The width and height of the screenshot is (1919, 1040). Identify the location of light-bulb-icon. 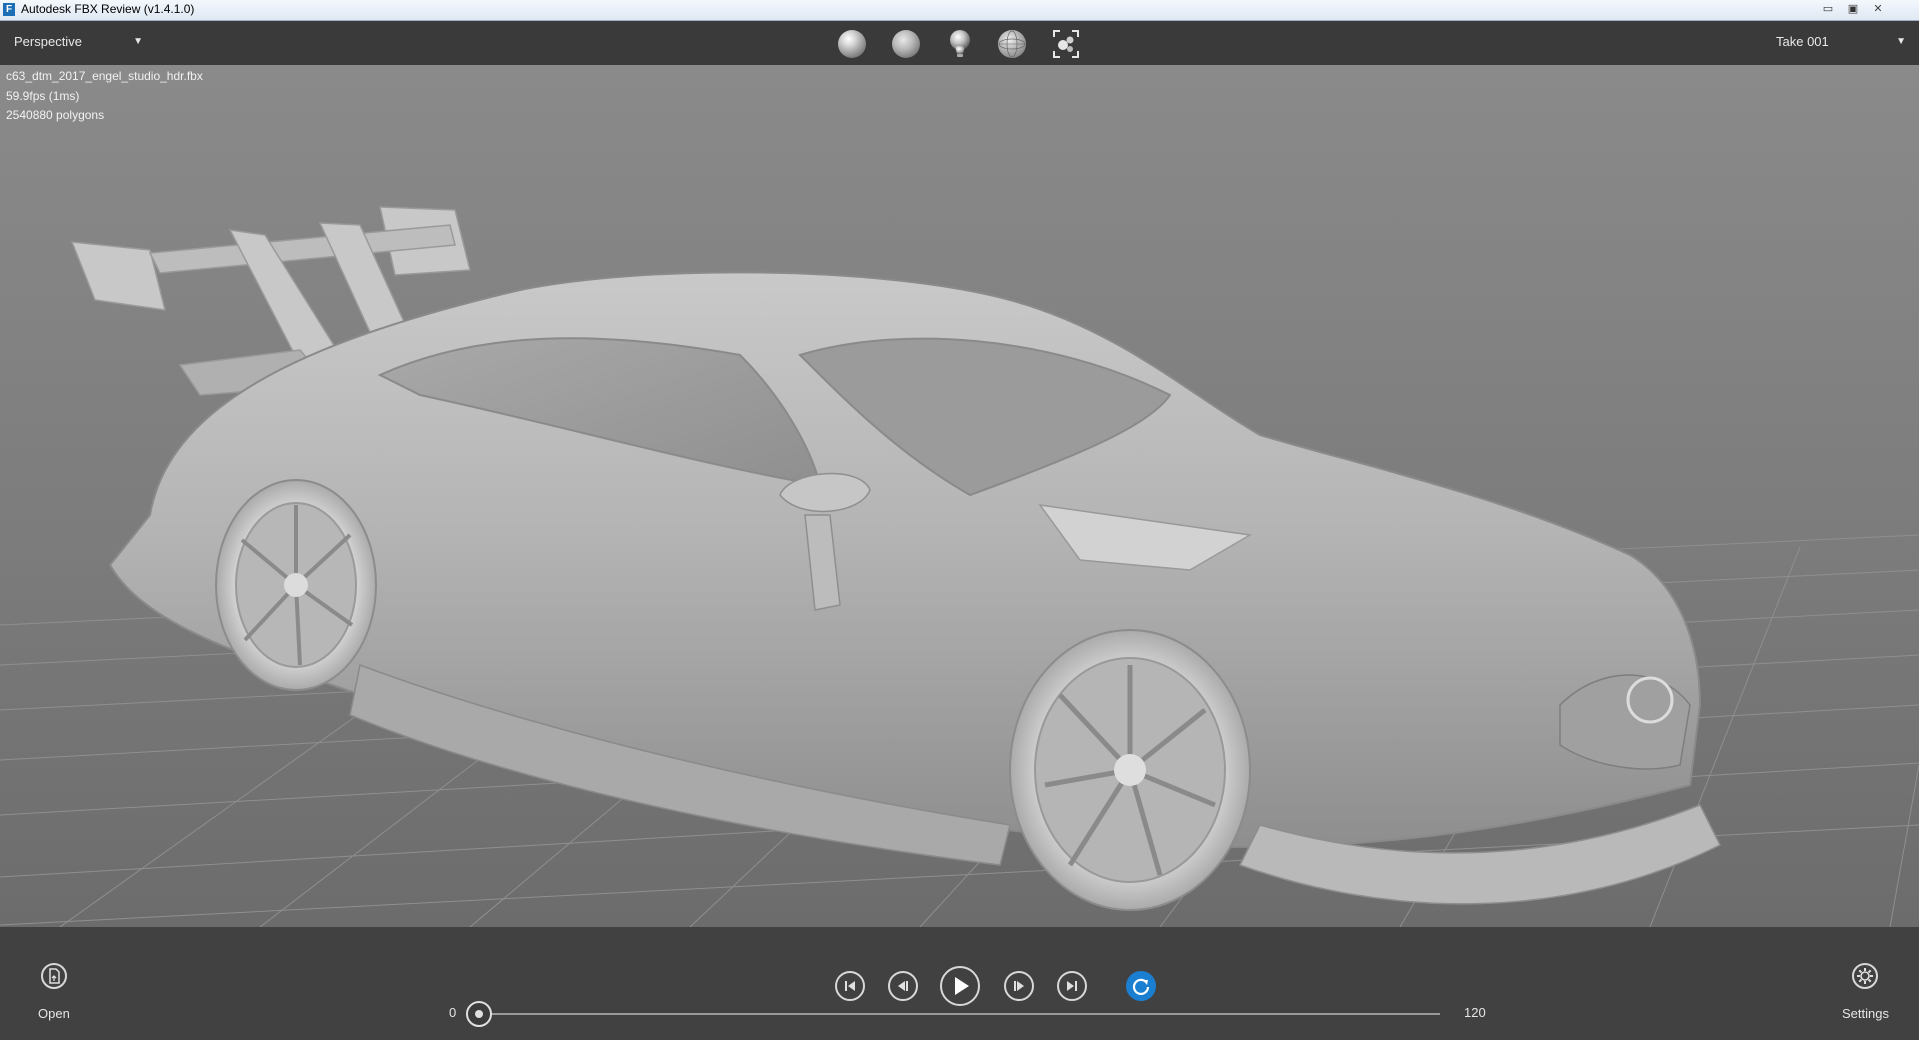
(960, 44).